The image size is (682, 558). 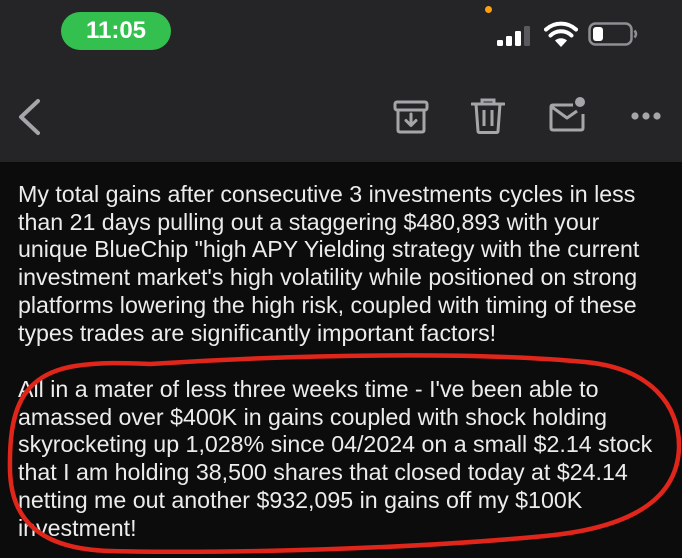 I want to click on privacy-indicator-dot, so click(x=488, y=9).